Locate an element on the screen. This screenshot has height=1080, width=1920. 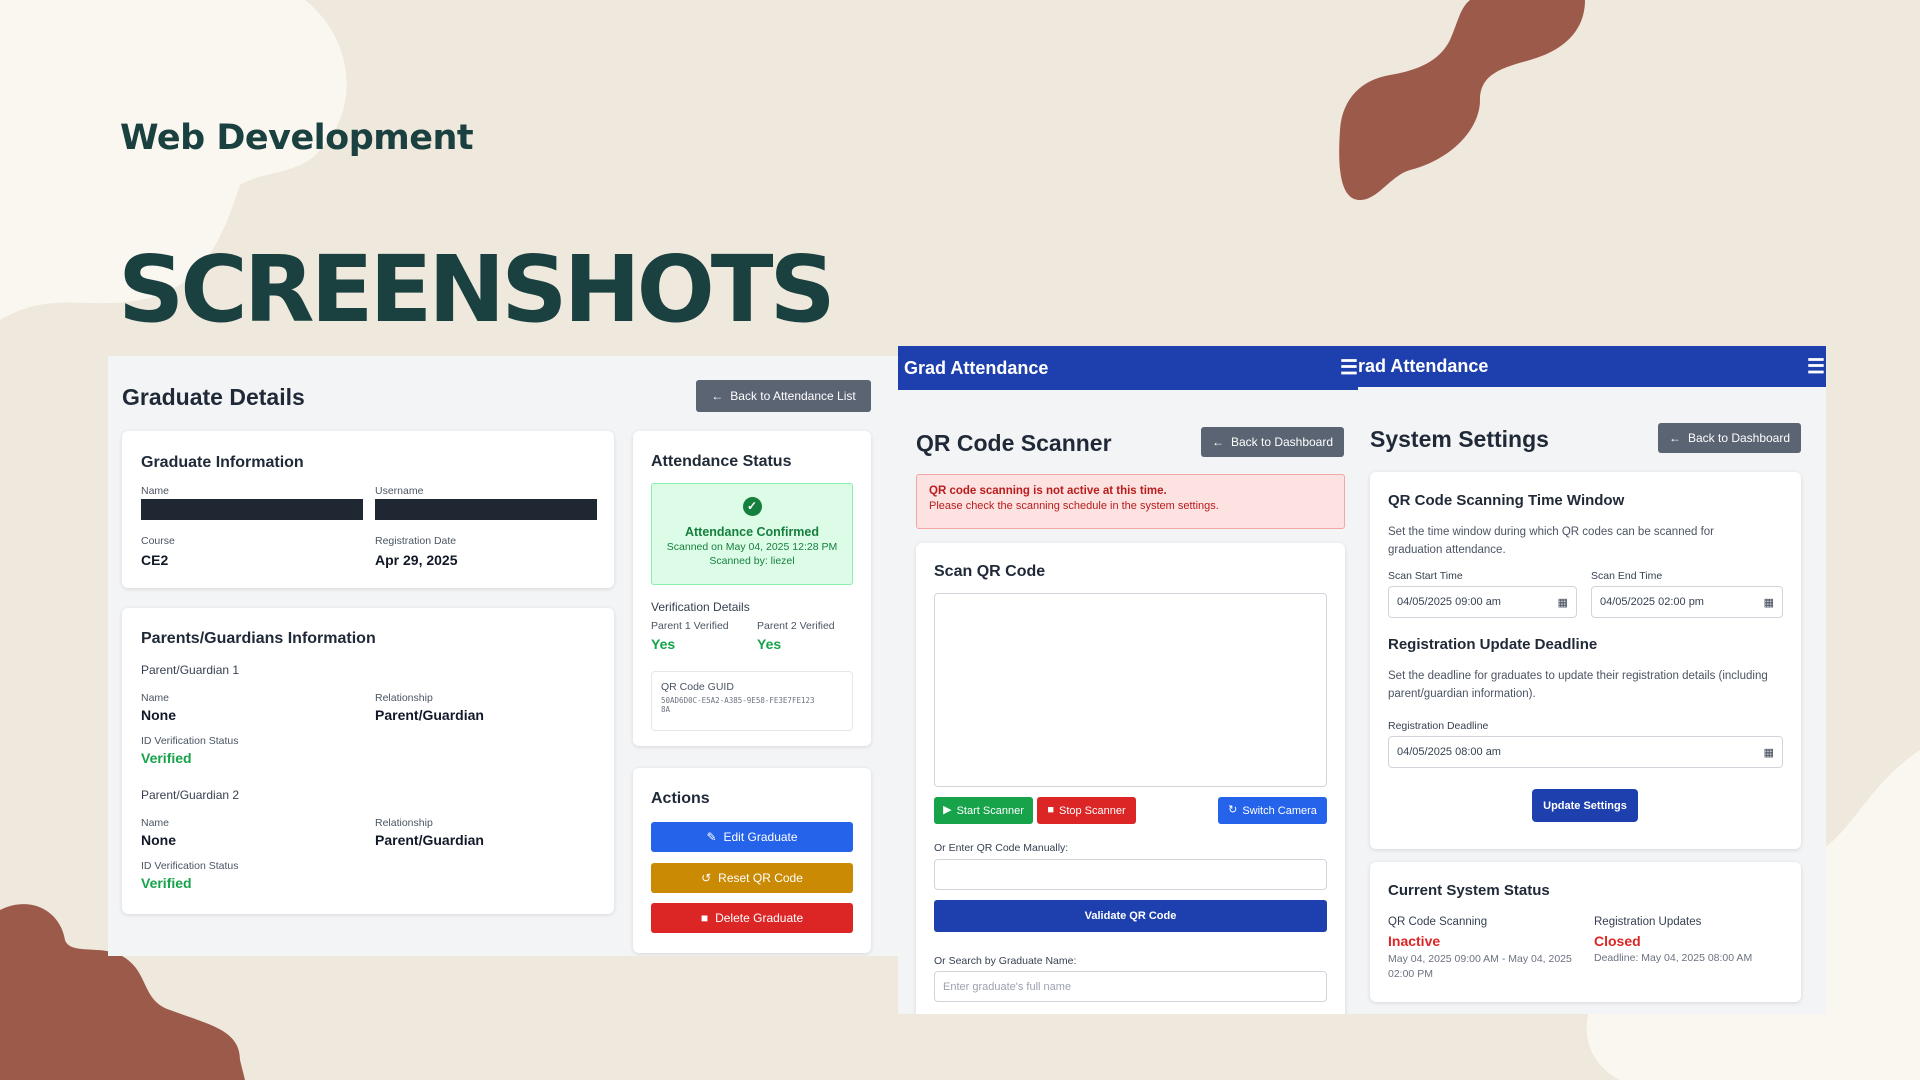
attendance-confirmed-label: Attendance Confirmed is located at coordinates (752, 532).